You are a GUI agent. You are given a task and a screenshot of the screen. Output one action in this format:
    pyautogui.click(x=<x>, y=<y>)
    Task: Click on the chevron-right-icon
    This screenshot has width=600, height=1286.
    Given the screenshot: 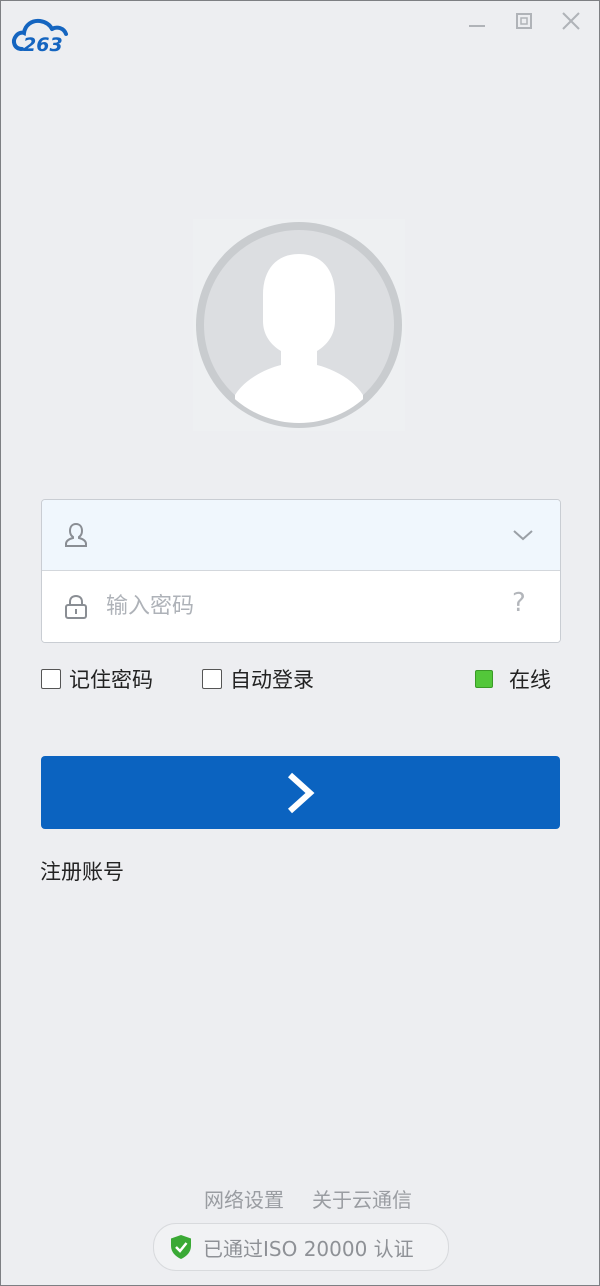 What is the action you would take?
    pyautogui.click(x=300, y=792)
    